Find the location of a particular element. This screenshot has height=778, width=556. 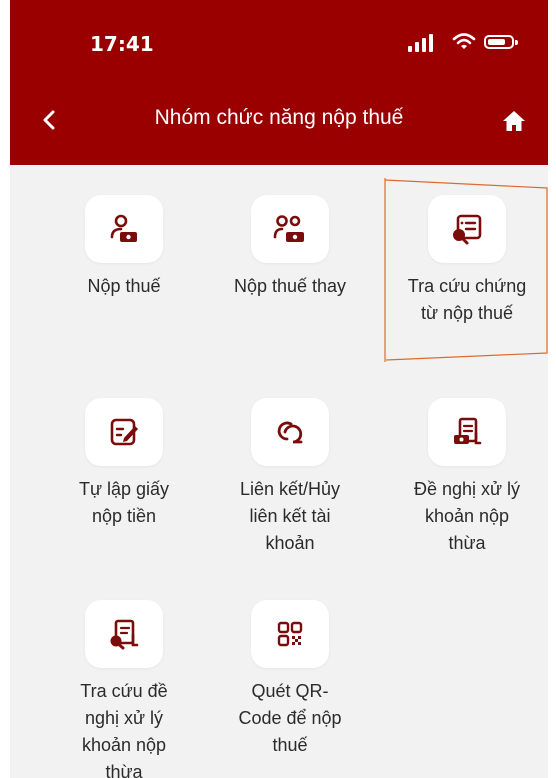

tile-label: Nộp thuế thay is located at coordinates (290, 286).